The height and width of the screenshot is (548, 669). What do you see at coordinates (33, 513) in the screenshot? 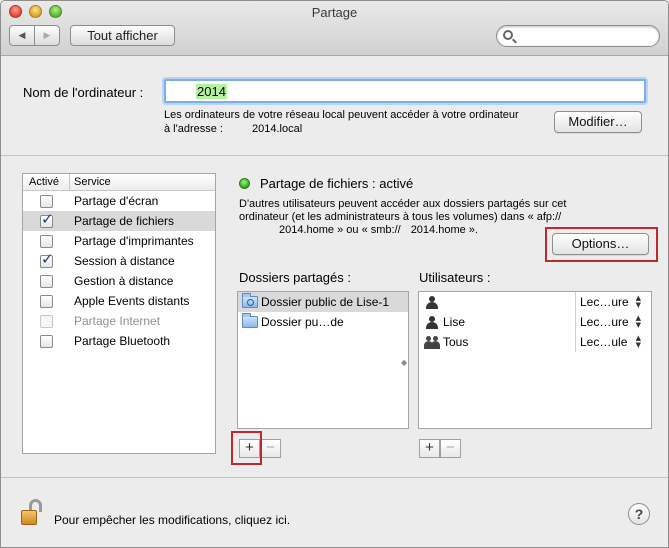
I see `lock-icon` at bounding box center [33, 513].